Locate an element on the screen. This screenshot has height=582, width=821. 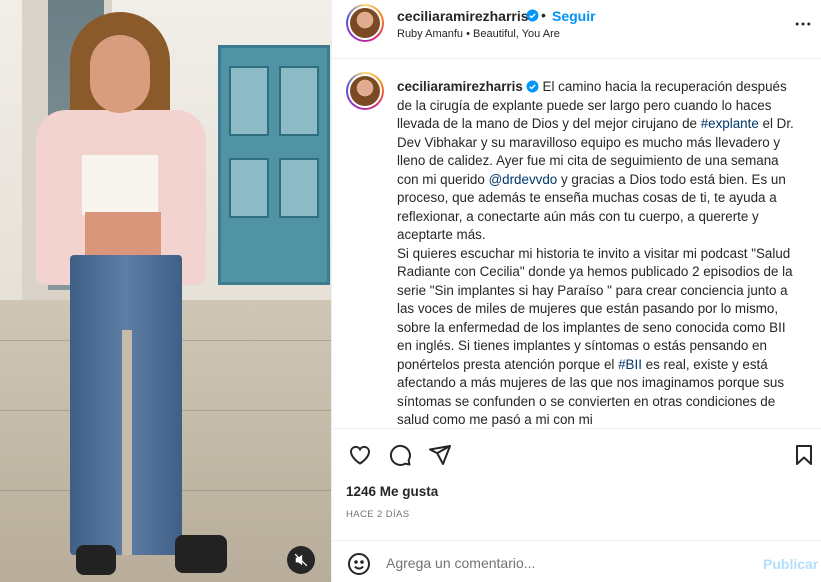
muted-speaker-icon is located at coordinates (301, 560).